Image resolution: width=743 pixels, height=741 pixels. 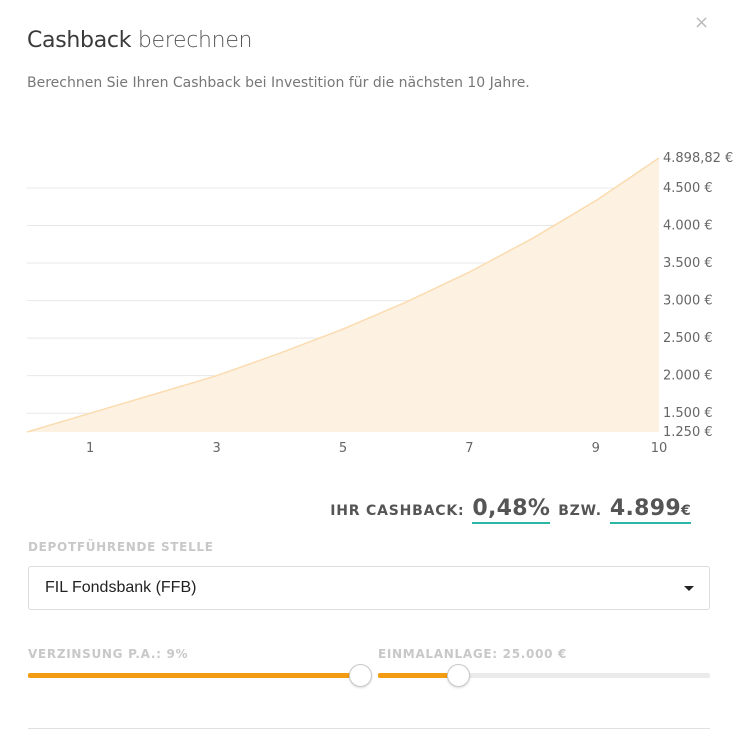 I want to click on cashback-amount: 4.899, so click(x=645, y=508).